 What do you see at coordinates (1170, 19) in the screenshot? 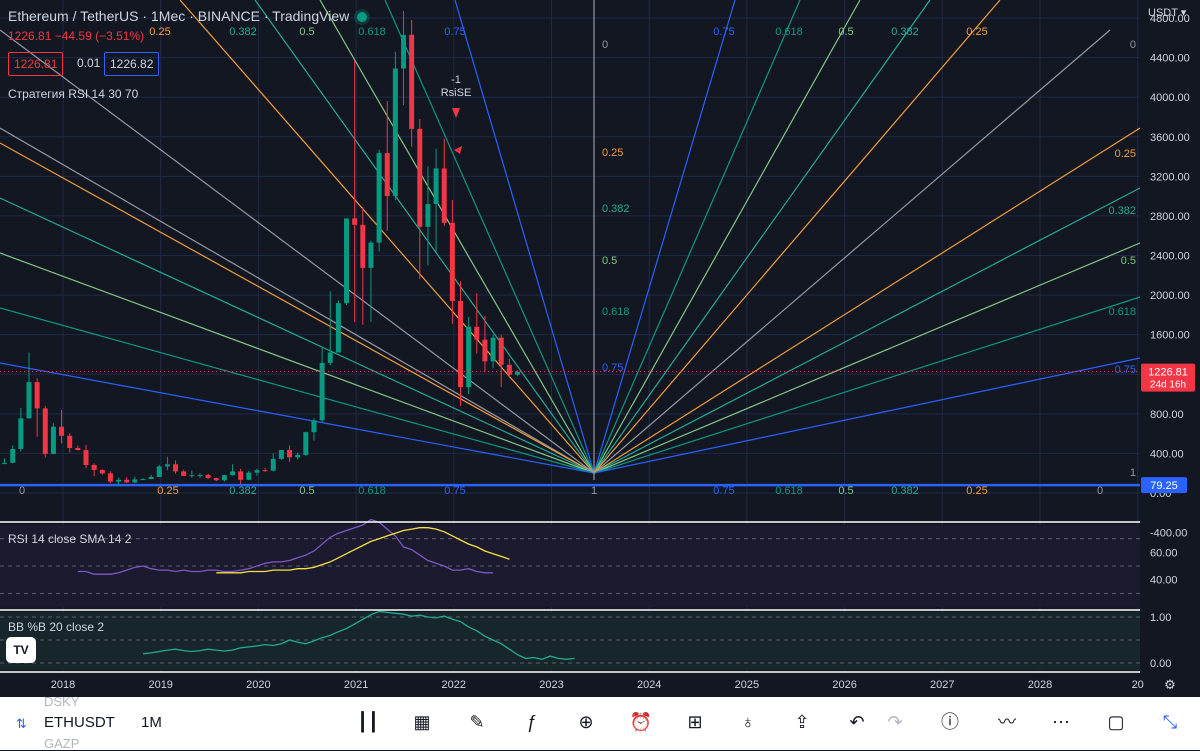
I see `y-tick-label: 4800.00` at bounding box center [1170, 19].